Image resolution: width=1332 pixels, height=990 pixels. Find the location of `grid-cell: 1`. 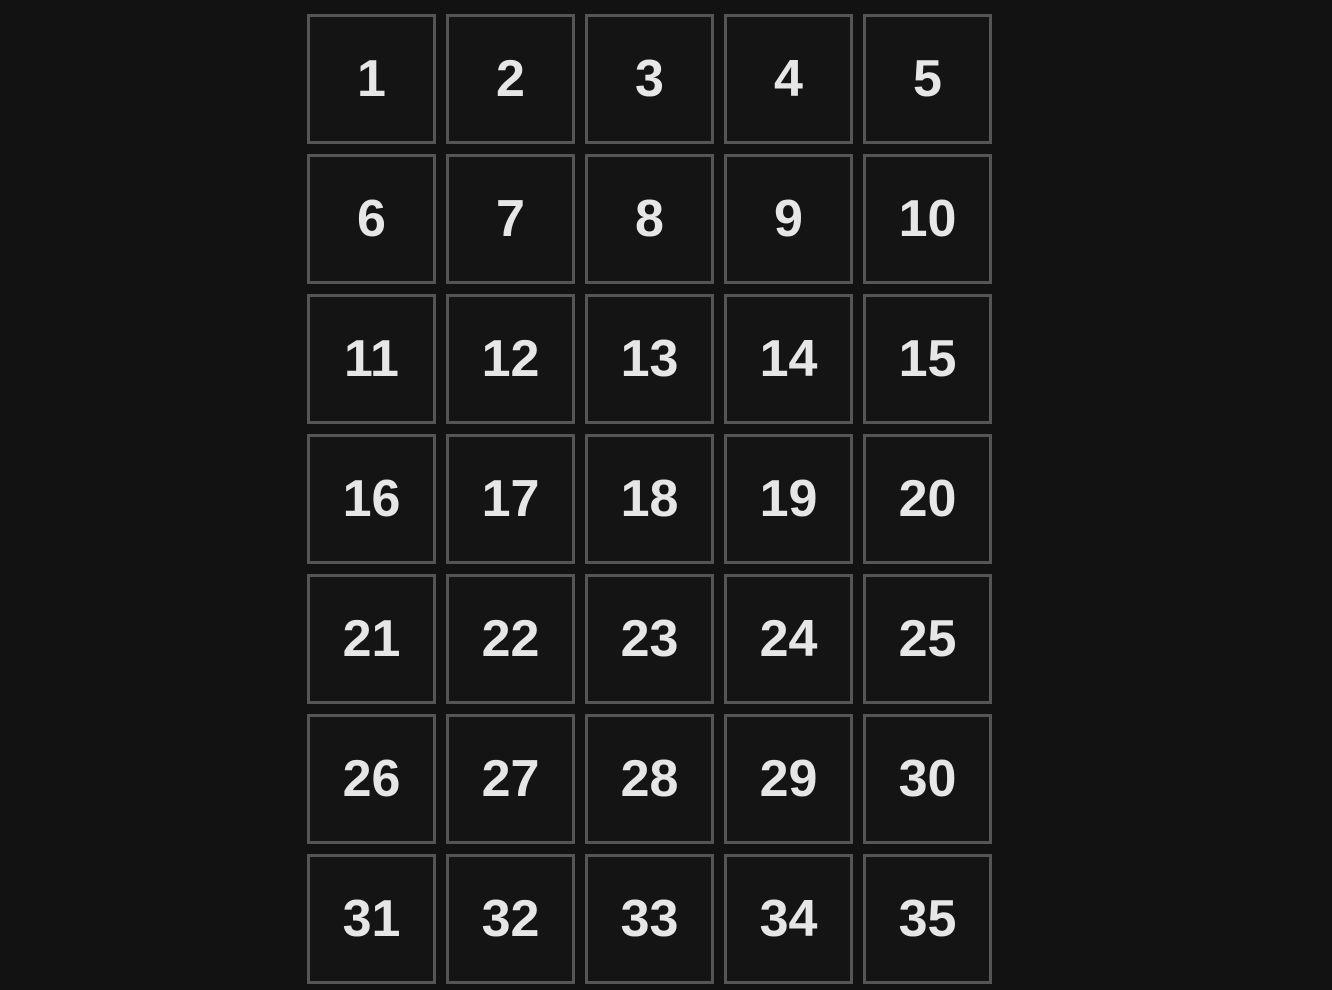

grid-cell: 1 is located at coordinates (371, 79).